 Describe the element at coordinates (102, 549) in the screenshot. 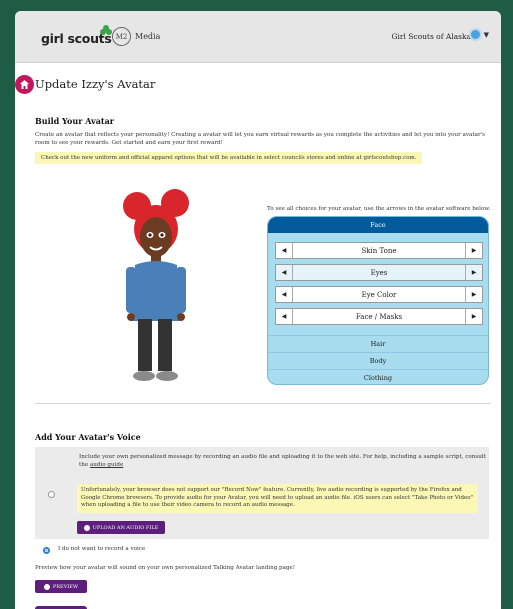

I see `no-voice-label: I do not want to record a voice` at that location.